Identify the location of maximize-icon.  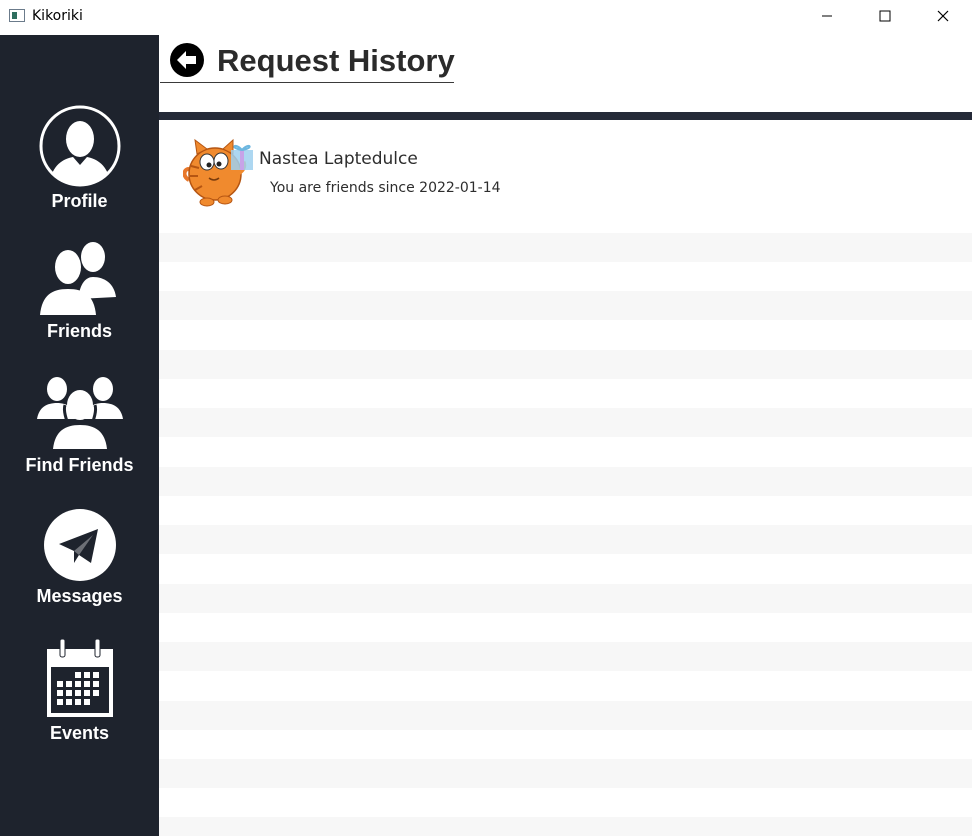
(885, 16).